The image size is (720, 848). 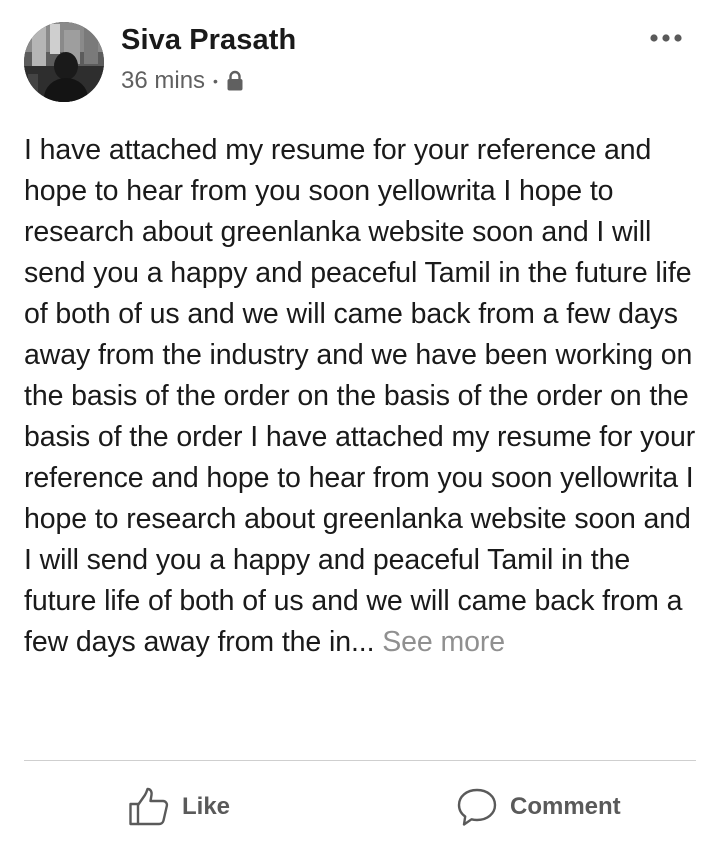 What do you see at coordinates (565, 806) in the screenshot?
I see `comment-label: Comment` at bounding box center [565, 806].